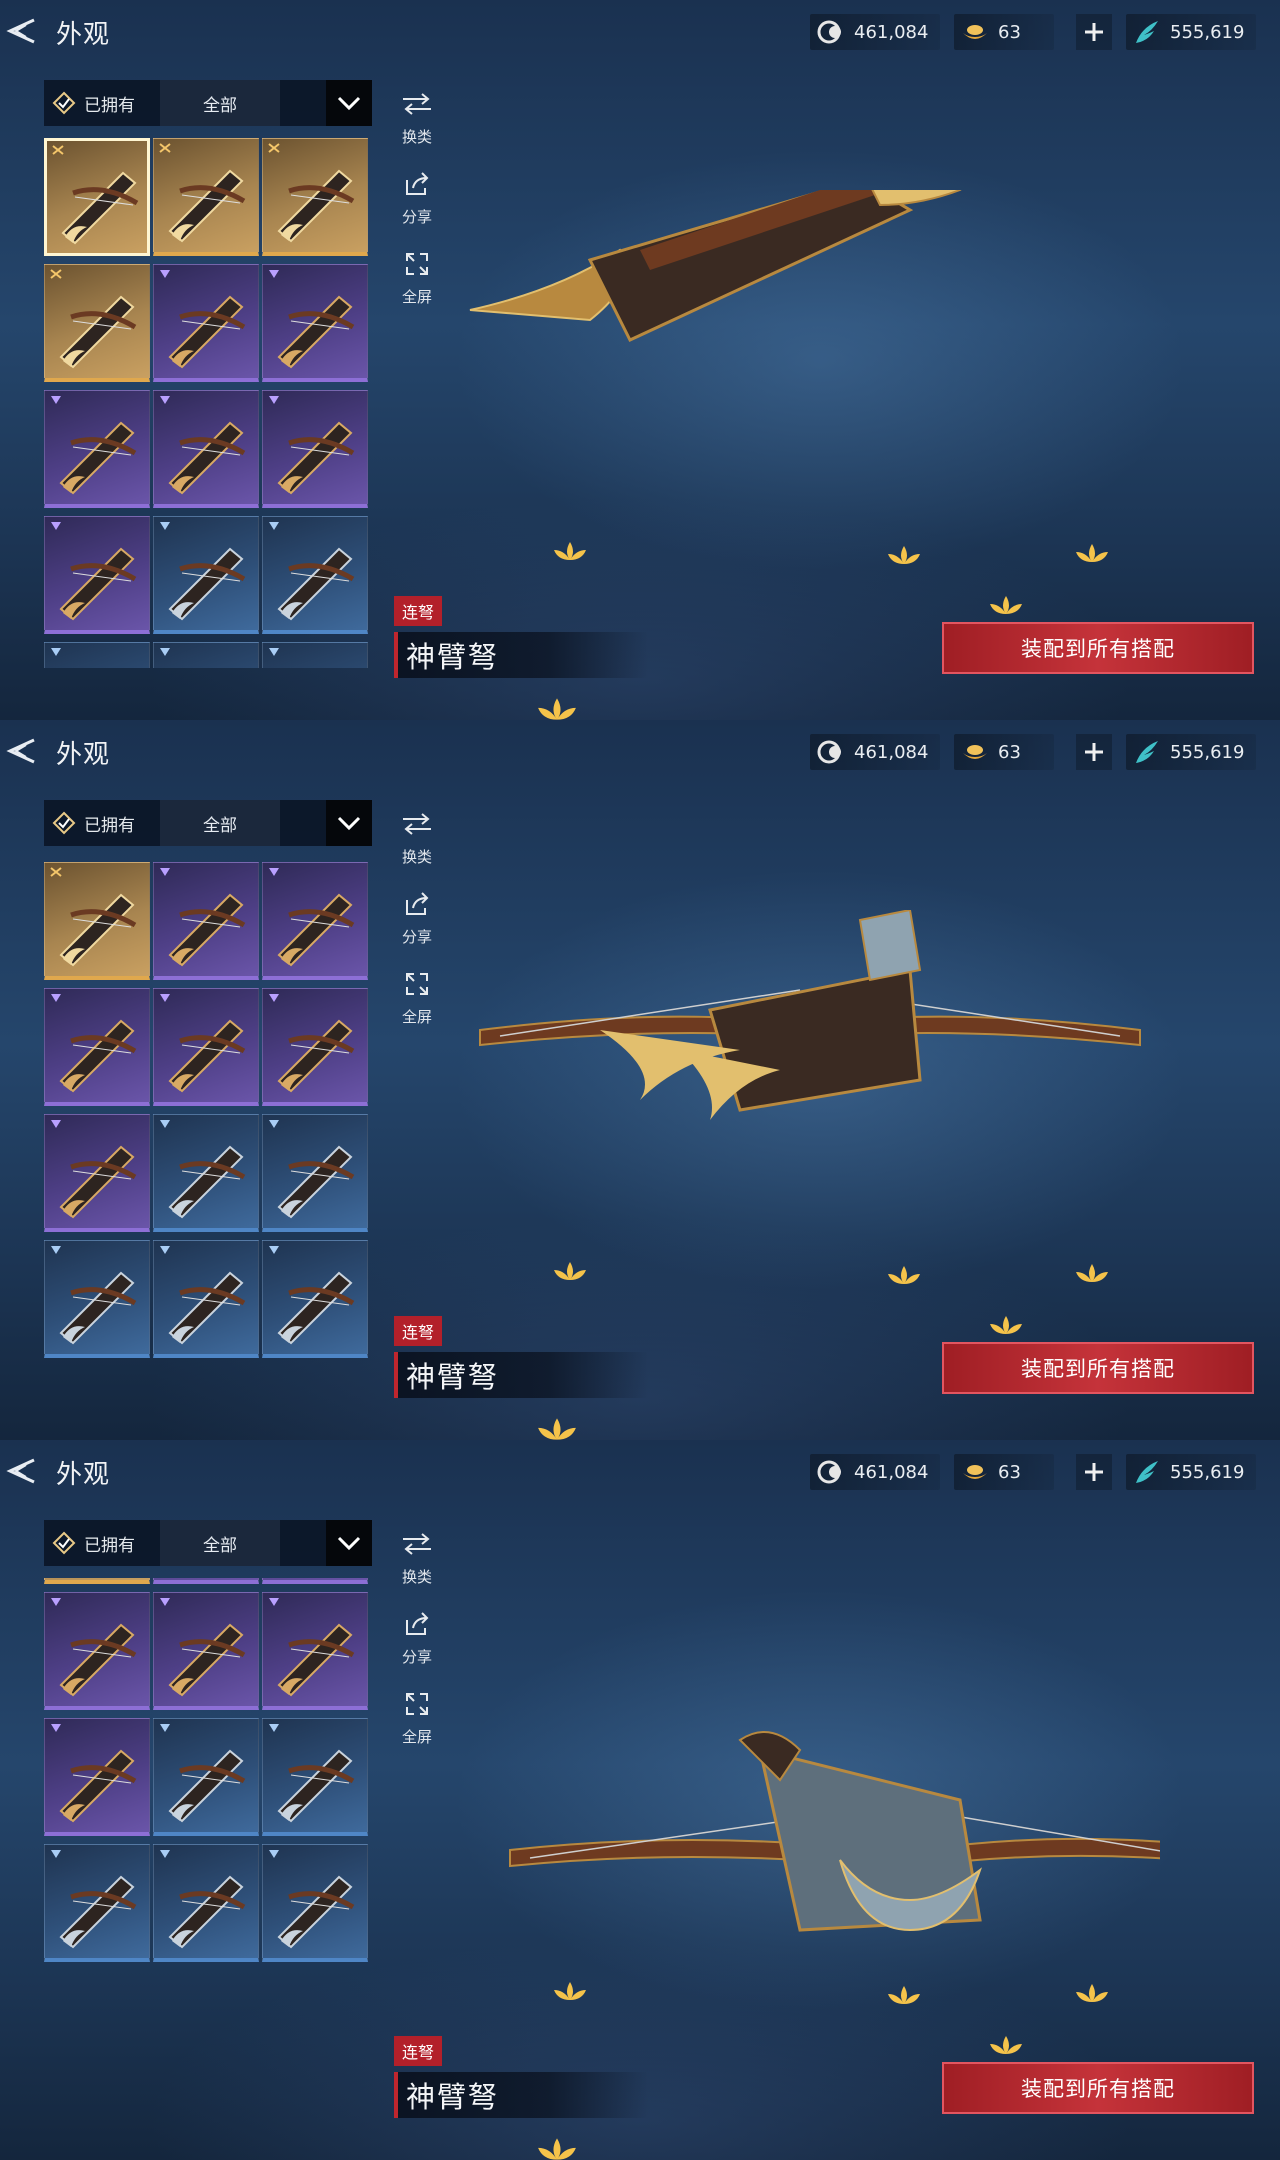  What do you see at coordinates (1147, 752) in the screenshot?
I see `feather-token-icon` at bounding box center [1147, 752].